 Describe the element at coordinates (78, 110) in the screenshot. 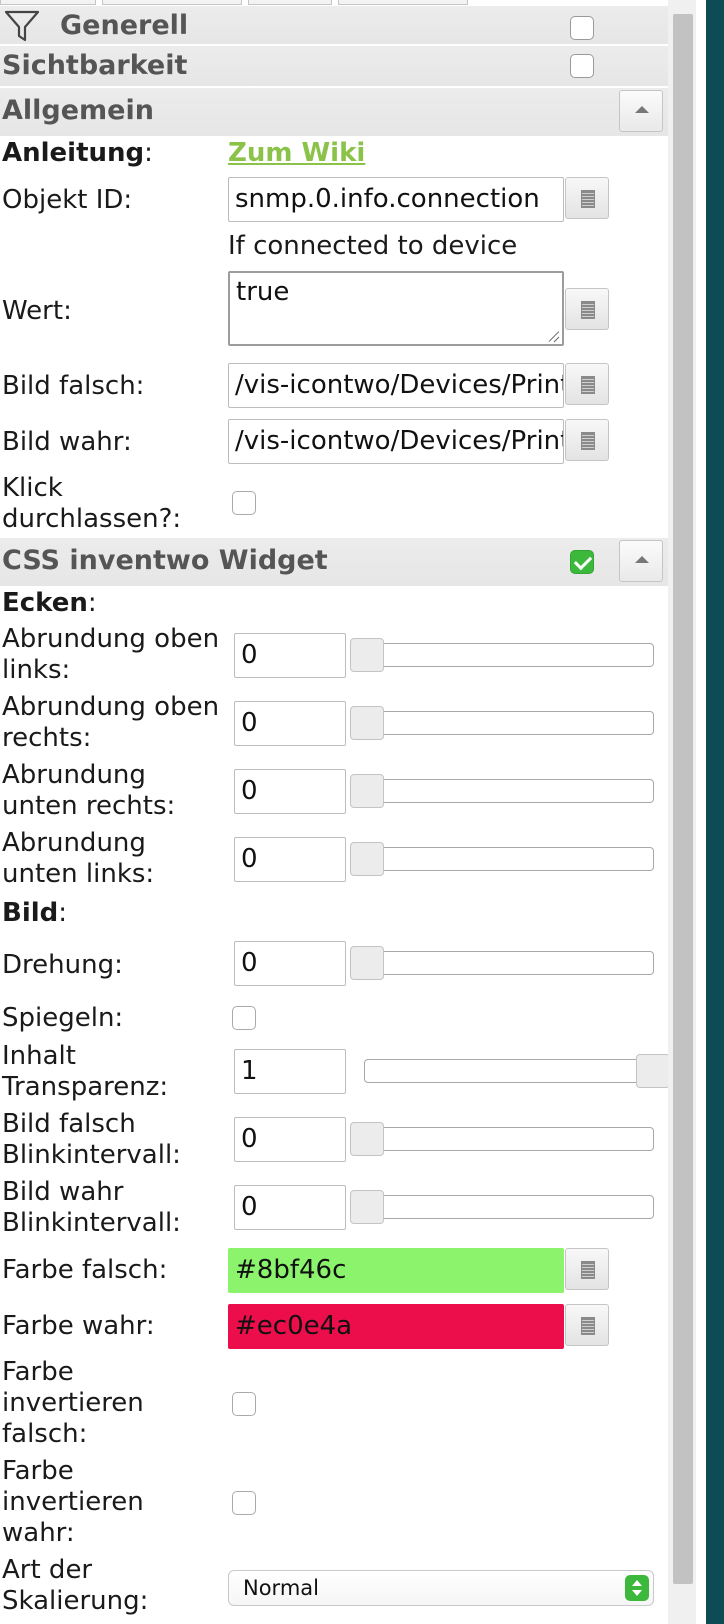

I see `section-title: Allgemein` at that location.